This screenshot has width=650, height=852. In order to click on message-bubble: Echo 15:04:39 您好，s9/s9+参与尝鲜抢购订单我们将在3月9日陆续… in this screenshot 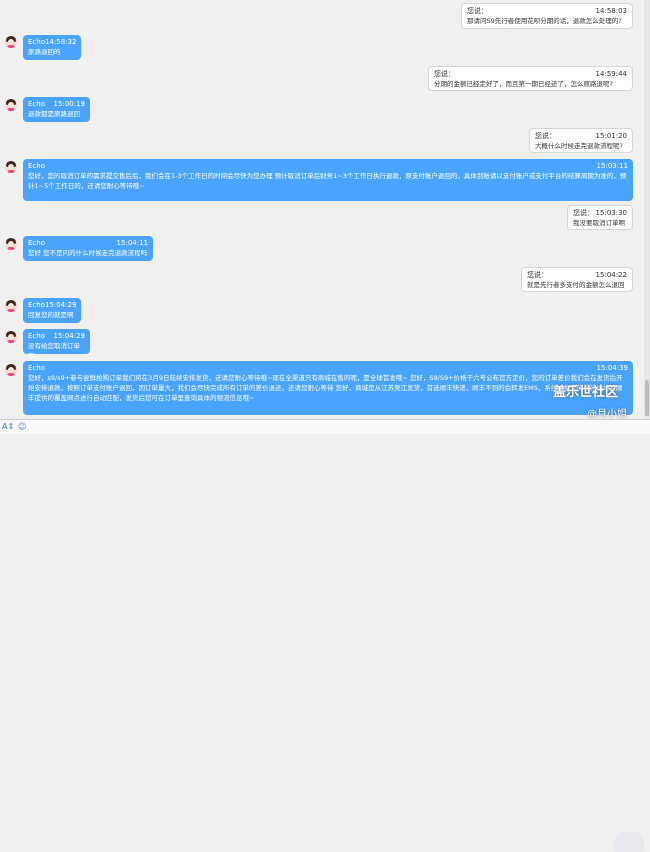, I will do `click(328, 388)`.